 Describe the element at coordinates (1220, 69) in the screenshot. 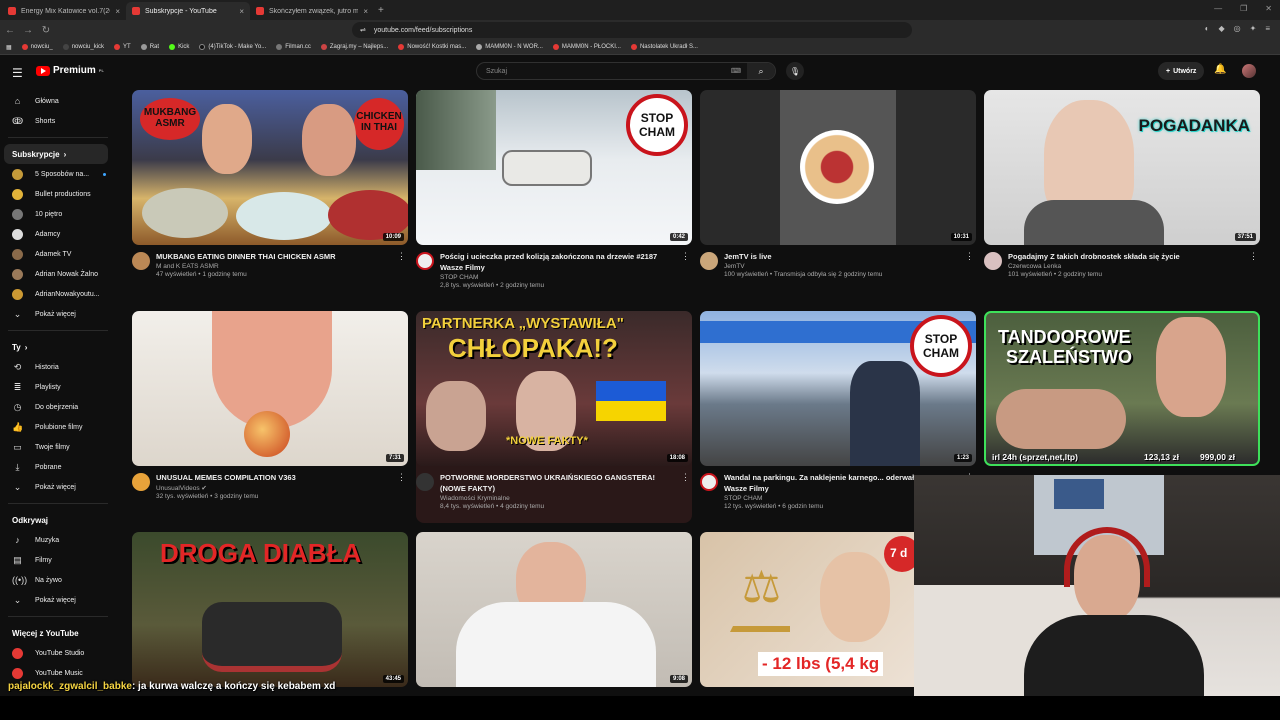

I see `notifications-icon: 🔔` at that location.